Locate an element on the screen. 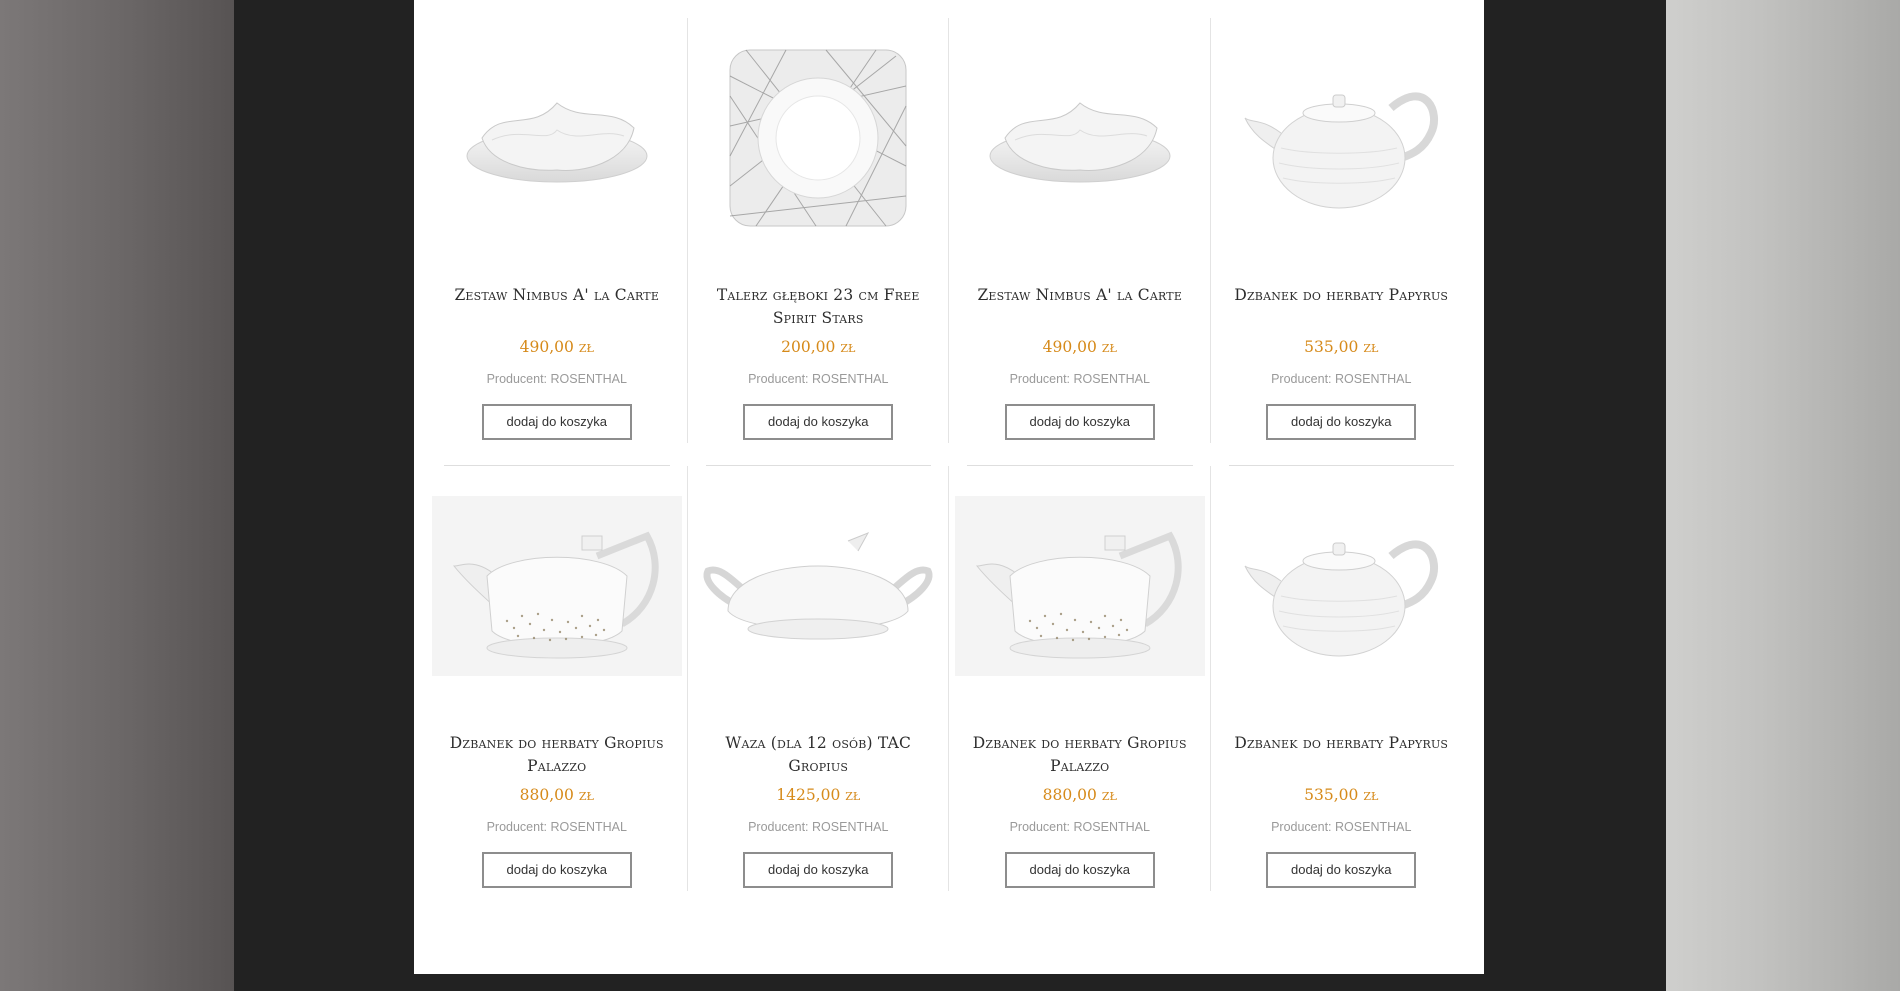 The height and width of the screenshot is (991, 1900). background-right-panel is located at coordinates (1783, 495).